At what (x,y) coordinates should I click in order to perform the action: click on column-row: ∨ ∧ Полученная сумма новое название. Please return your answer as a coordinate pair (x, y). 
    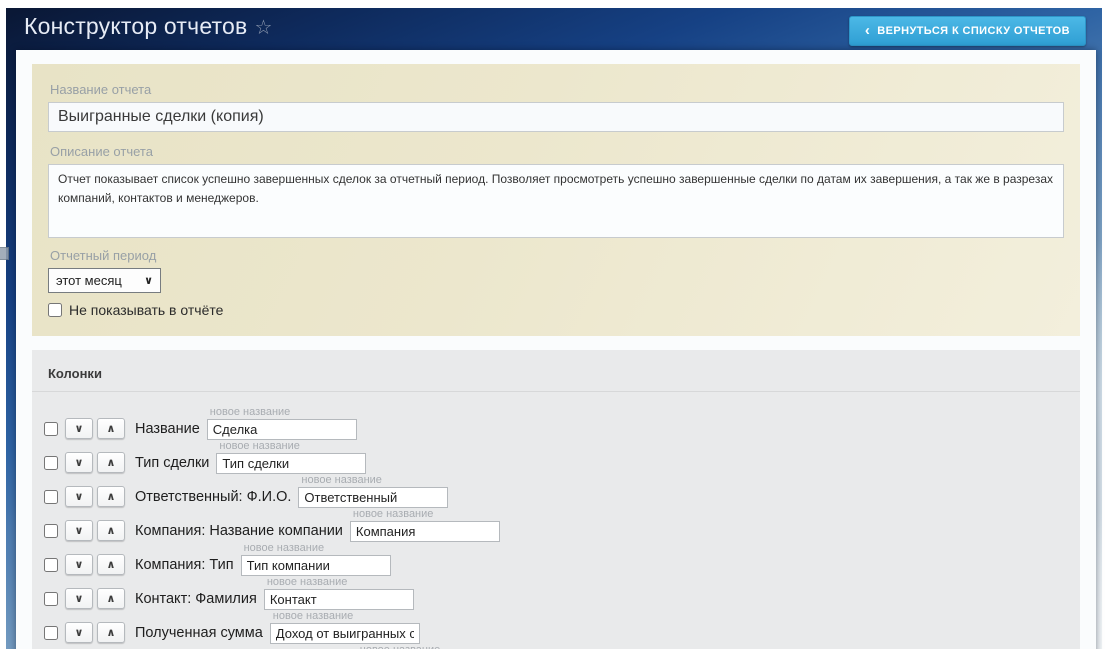
    Looking at the image, I should click on (556, 627).